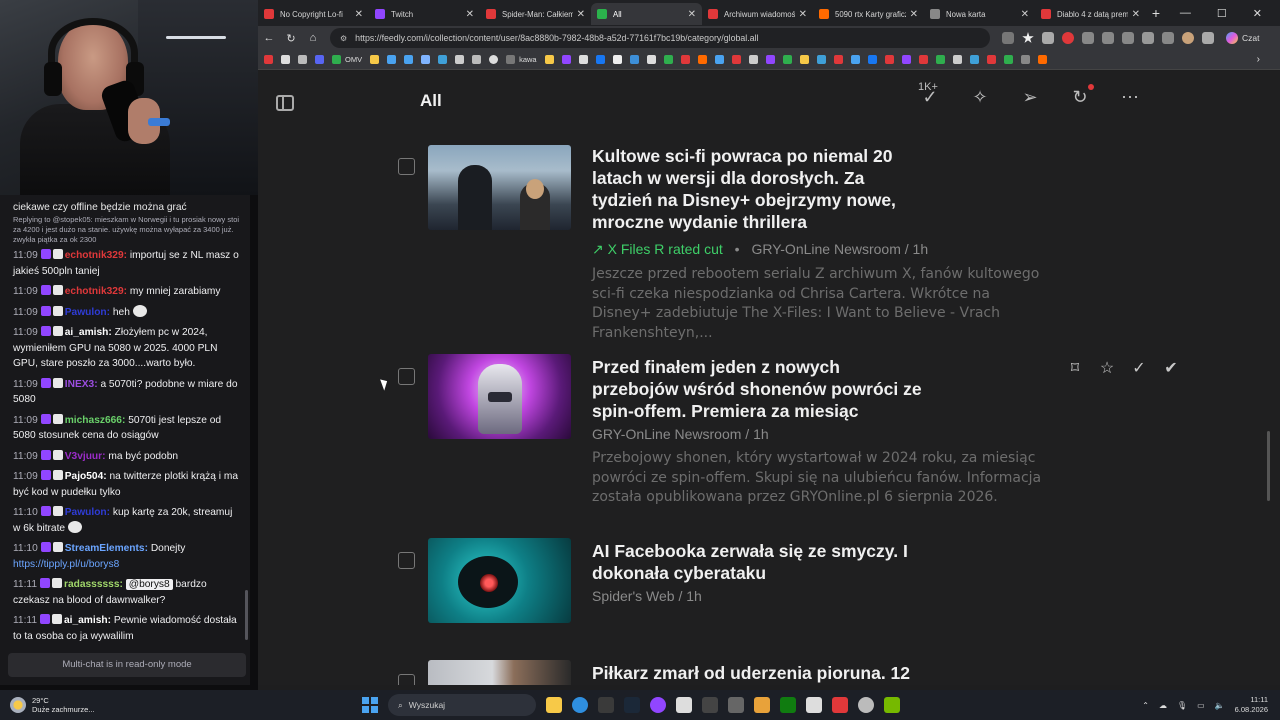  Describe the element at coordinates (600, 59) in the screenshot. I see `facebook-icon` at that location.